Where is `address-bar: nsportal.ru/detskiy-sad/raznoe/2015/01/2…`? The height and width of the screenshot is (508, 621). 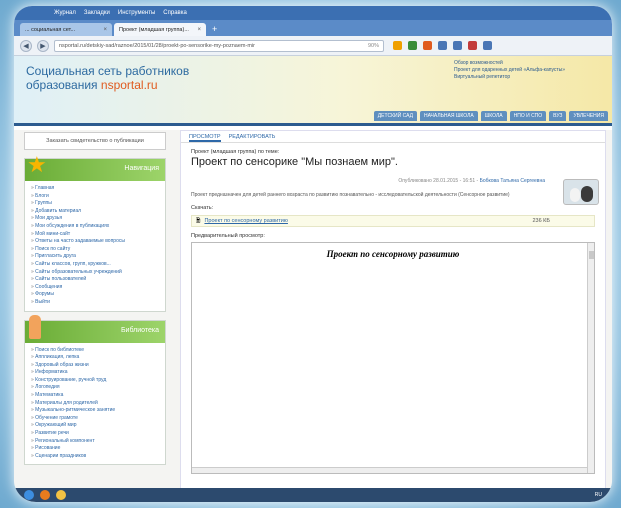 address-bar: nsportal.ru/detskiy-sad/raznoe/2015/01/2… is located at coordinates (219, 45).